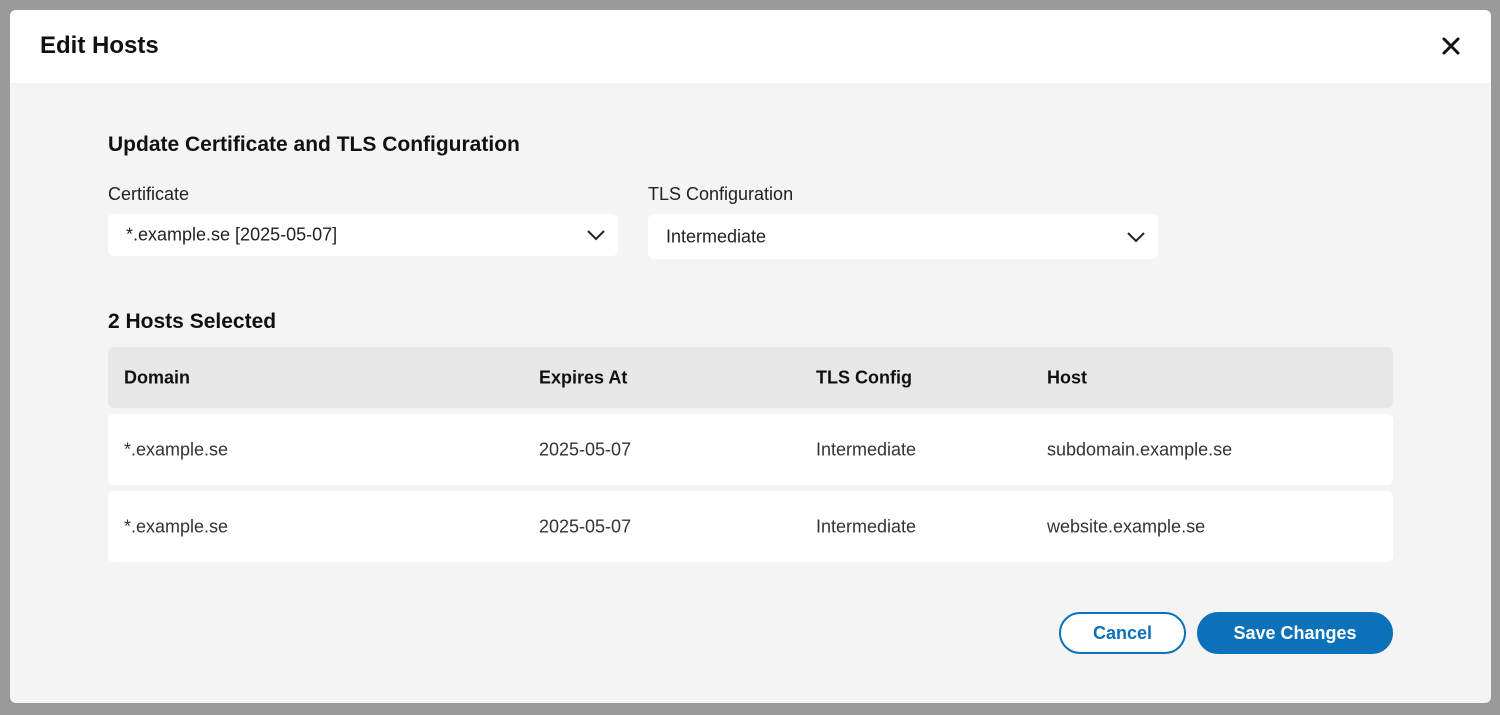 This screenshot has width=1500, height=715. Describe the element at coordinates (314, 144) in the screenshot. I see `section-title: Update Certificate and TLS Configuration` at that location.